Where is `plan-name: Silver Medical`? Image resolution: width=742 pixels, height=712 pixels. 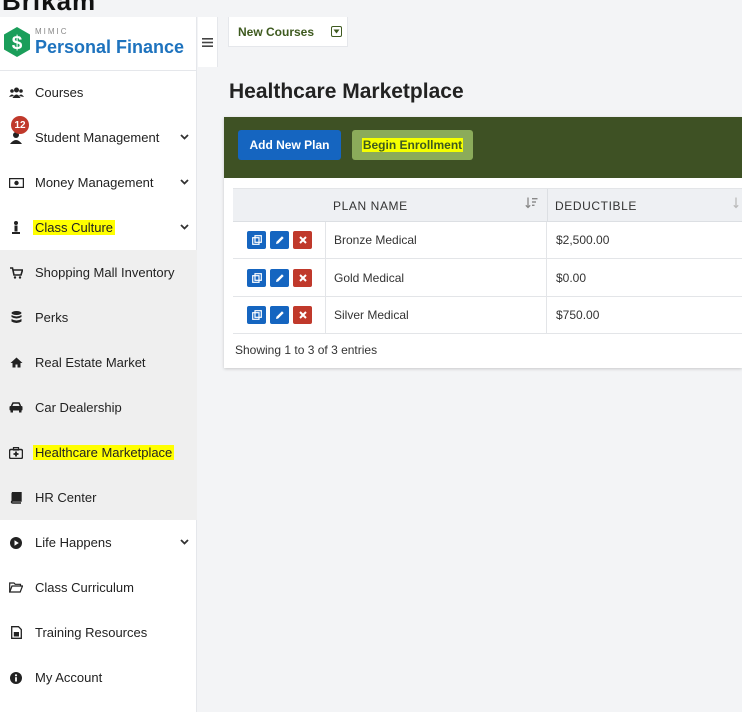 plan-name: Silver Medical is located at coordinates (371, 315).